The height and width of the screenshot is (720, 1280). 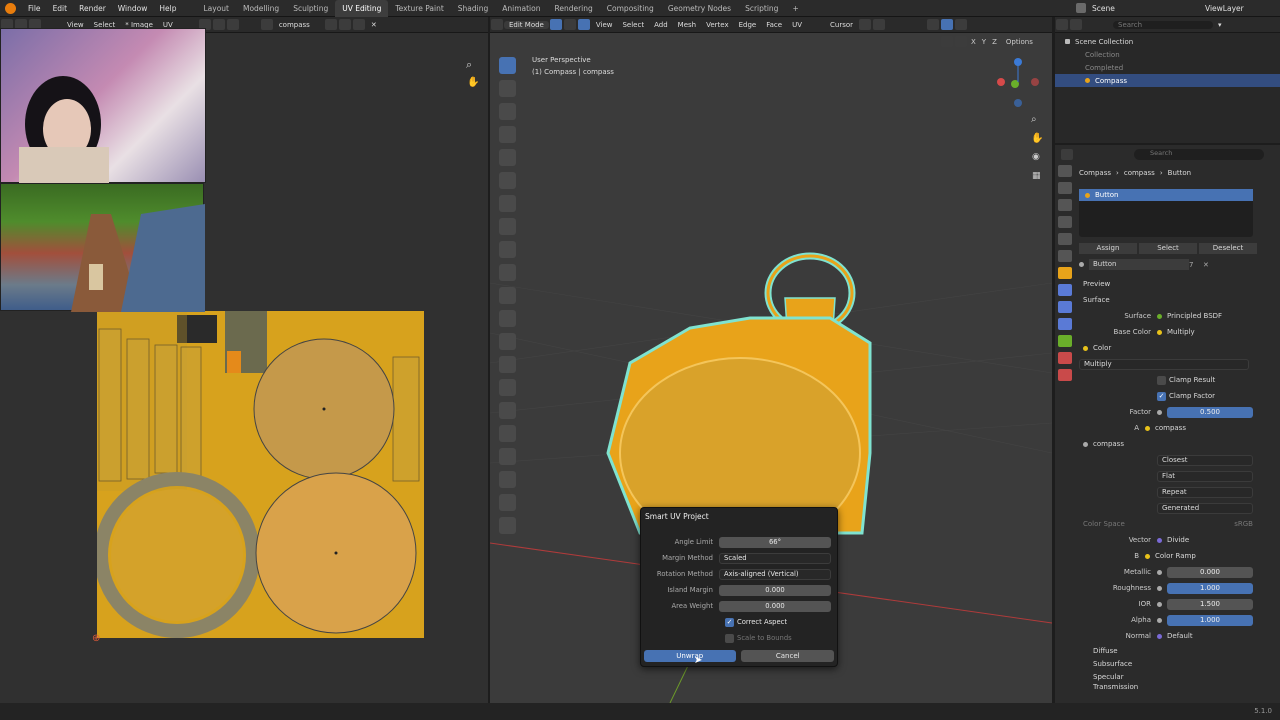 What do you see at coordinates (526, 24) in the screenshot?
I see `mode-selector: Edit Mode` at bounding box center [526, 24].